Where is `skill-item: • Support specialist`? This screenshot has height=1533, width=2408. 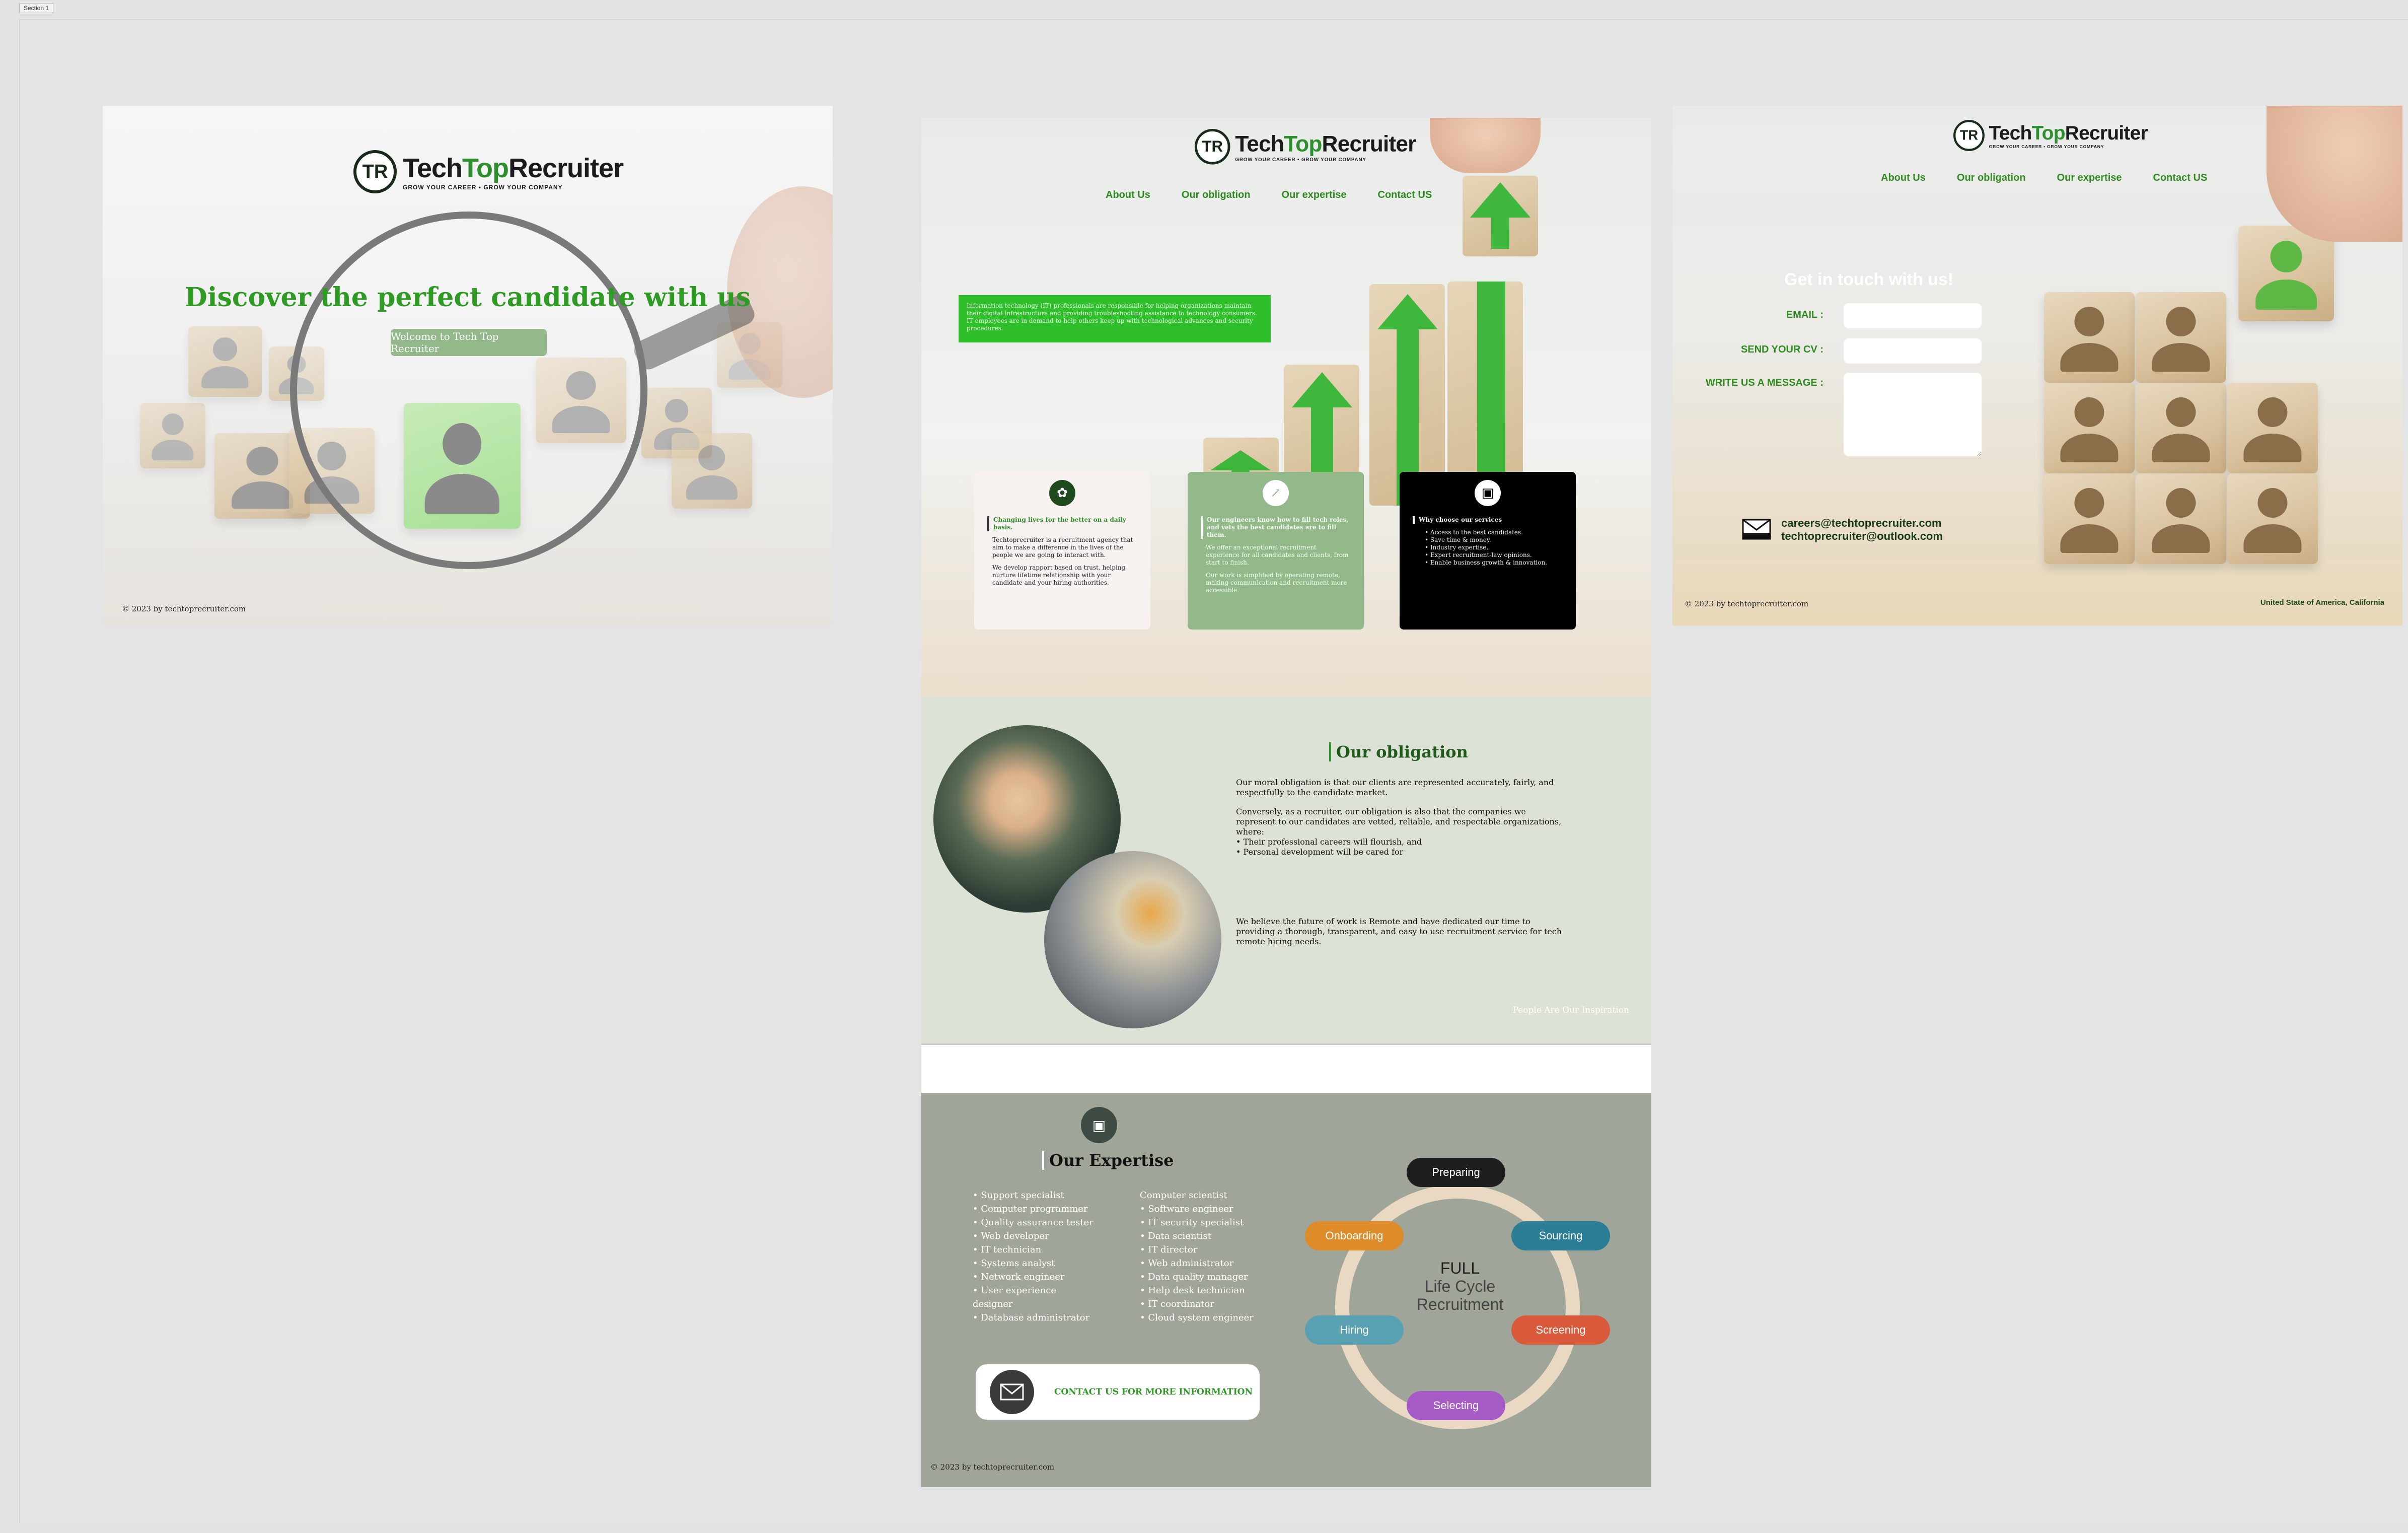 skill-item: • Support specialist is located at coordinates (1018, 1195).